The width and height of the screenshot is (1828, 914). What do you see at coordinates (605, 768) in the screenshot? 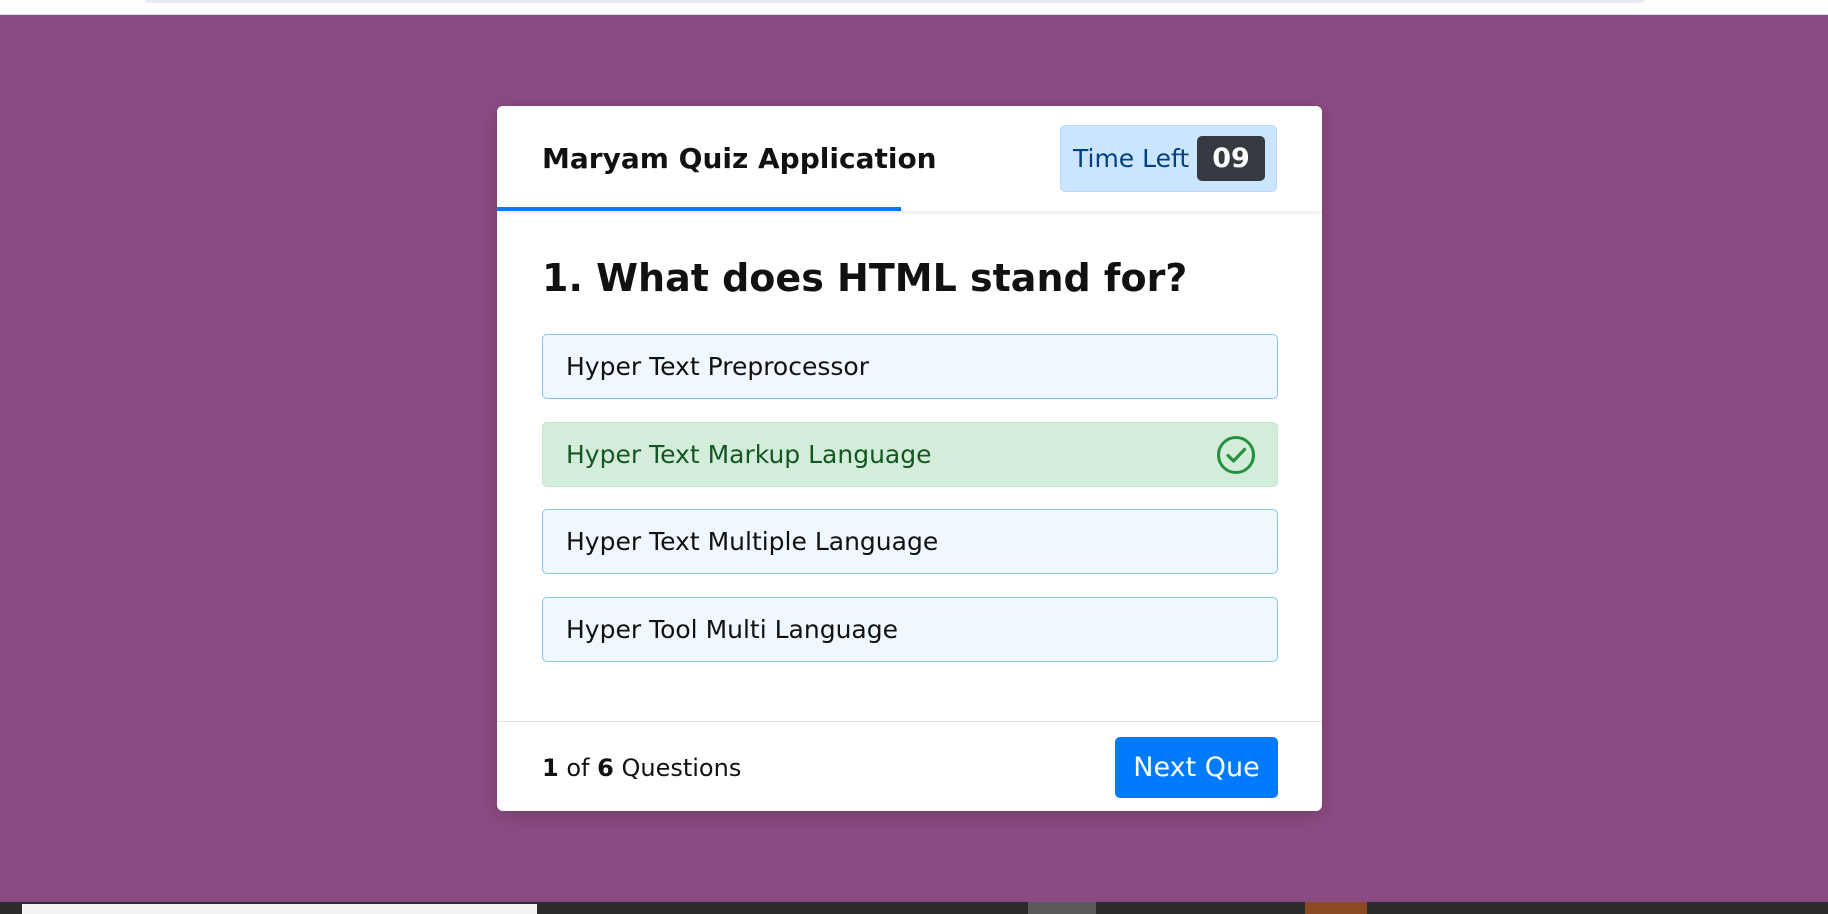
I see `total-questions-number: 6` at bounding box center [605, 768].